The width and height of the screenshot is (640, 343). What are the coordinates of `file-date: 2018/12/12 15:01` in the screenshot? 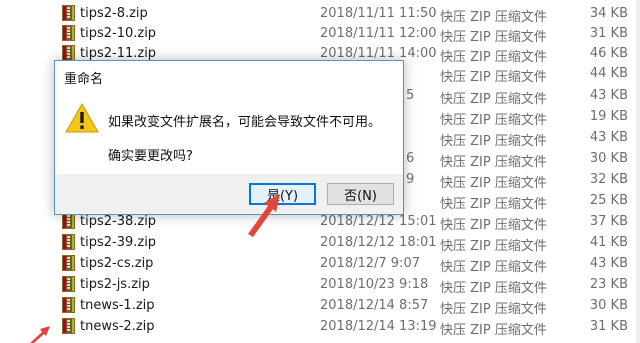 It's located at (378, 221).